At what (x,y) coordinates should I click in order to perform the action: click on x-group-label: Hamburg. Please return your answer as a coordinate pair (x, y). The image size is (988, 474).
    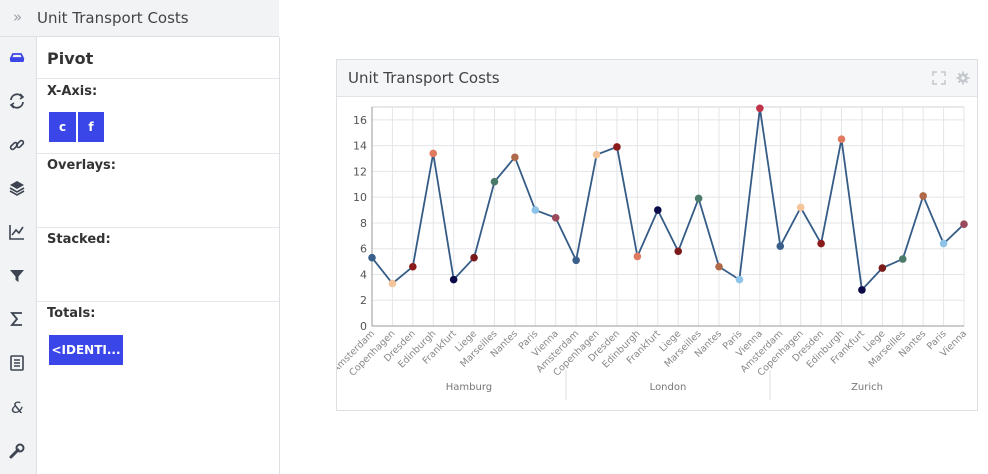
    Looking at the image, I should click on (469, 387).